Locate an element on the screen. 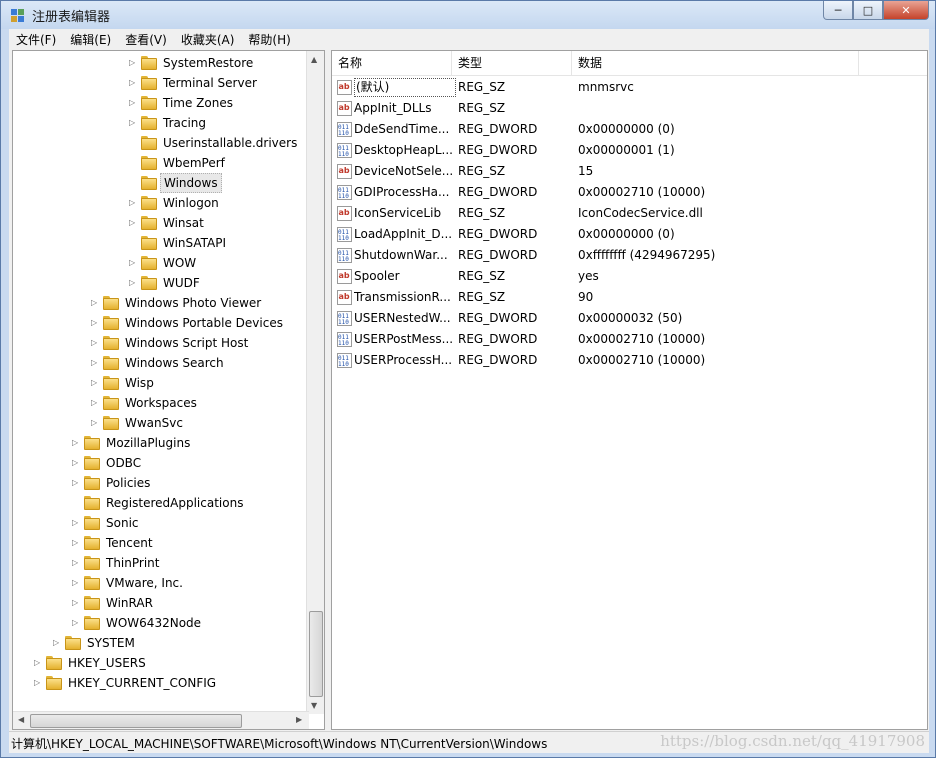 This screenshot has width=936, height=758. tree-item: ▷ Workspaces is located at coordinates (160, 403).